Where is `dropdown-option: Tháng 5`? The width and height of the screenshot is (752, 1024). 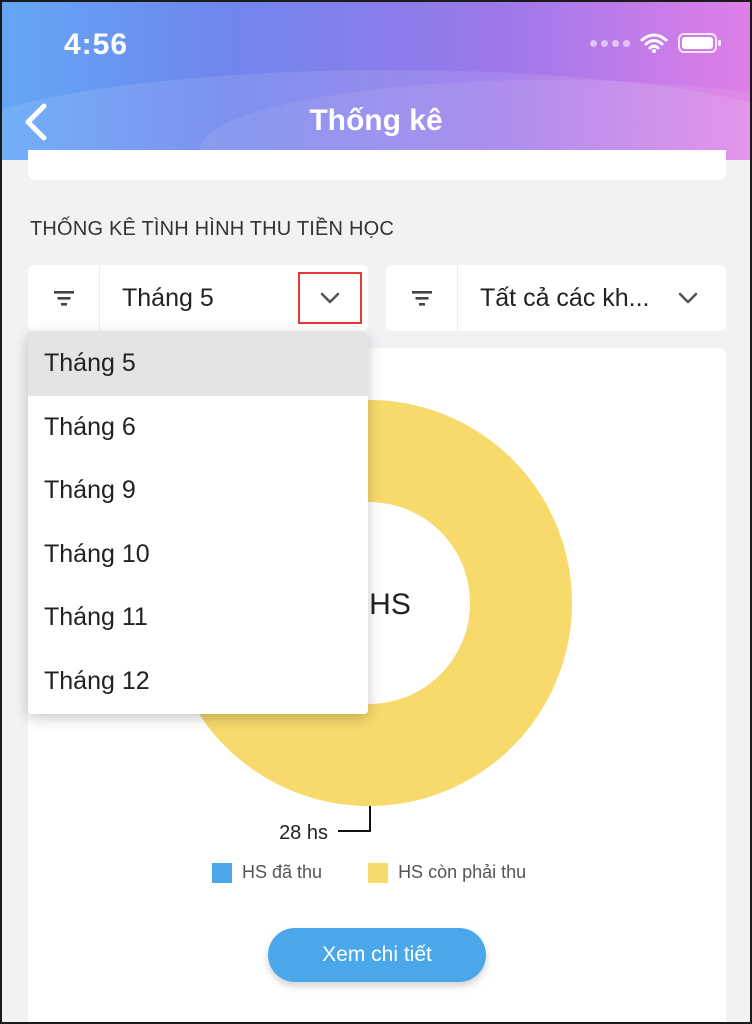
dropdown-option: Tháng 5 is located at coordinates (198, 364).